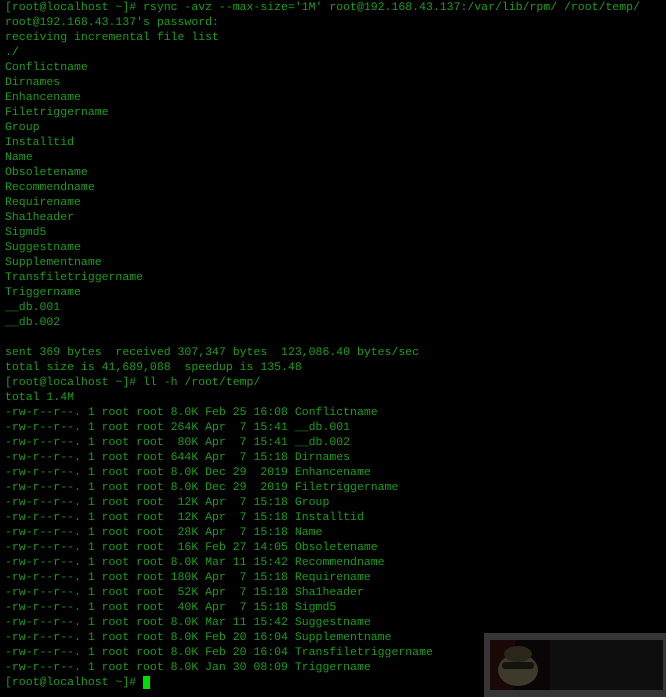  What do you see at coordinates (32, 82) in the screenshot?
I see `terminal-line: Dirnames` at bounding box center [32, 82].